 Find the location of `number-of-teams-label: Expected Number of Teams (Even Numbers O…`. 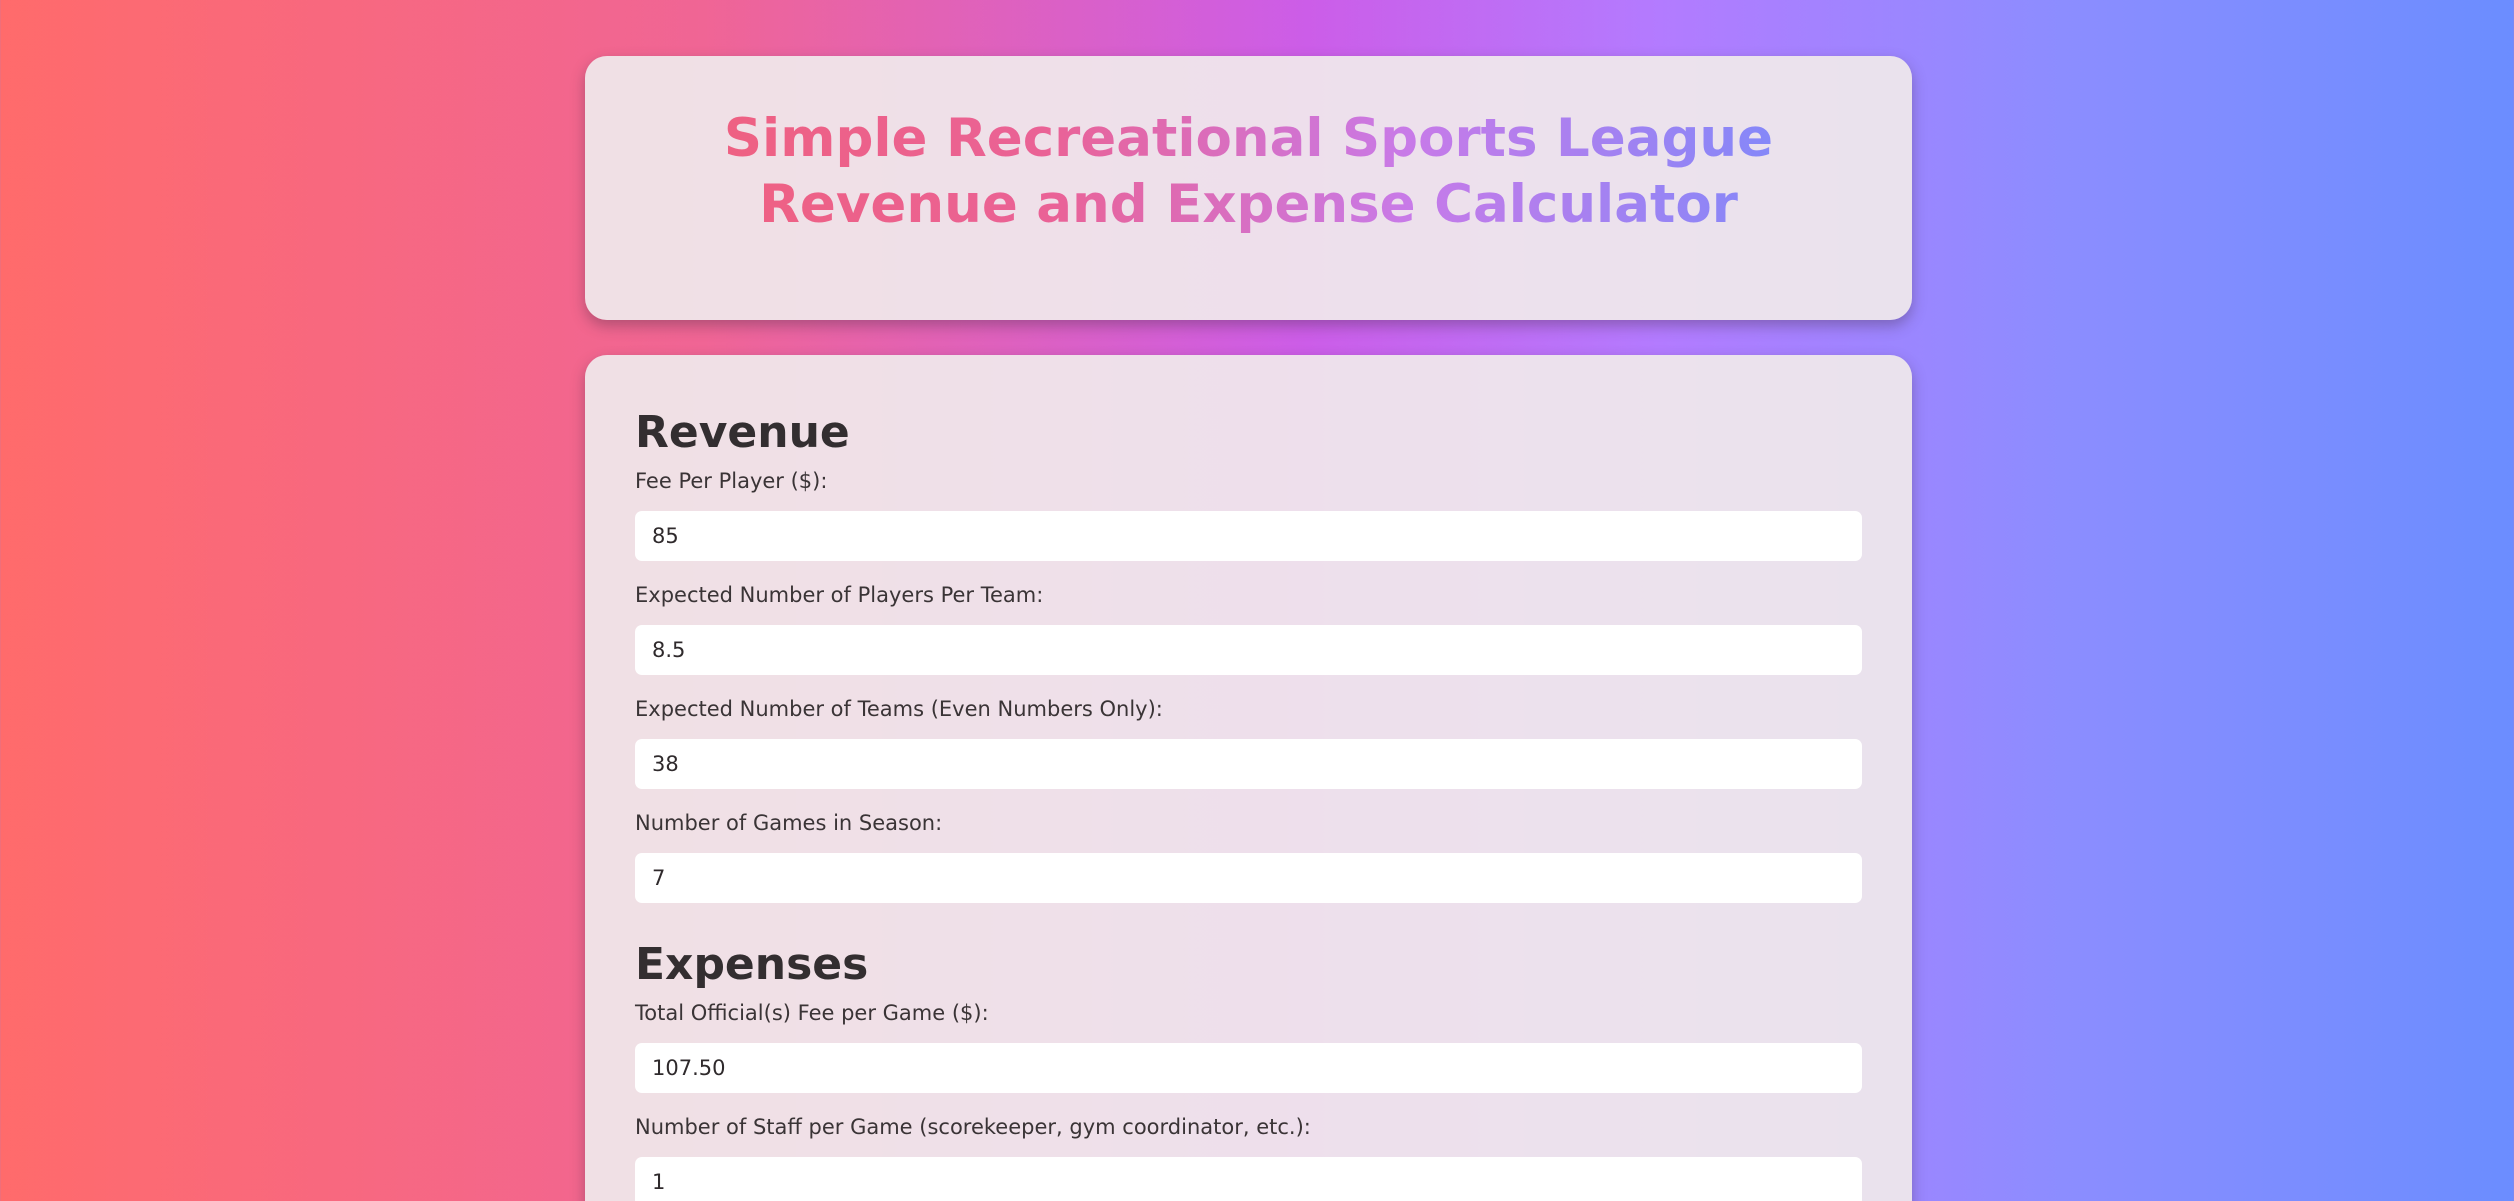

number-of-teams-label: Expected Number of Teams (Even Numbers O… is located at coordinates (899, 709).